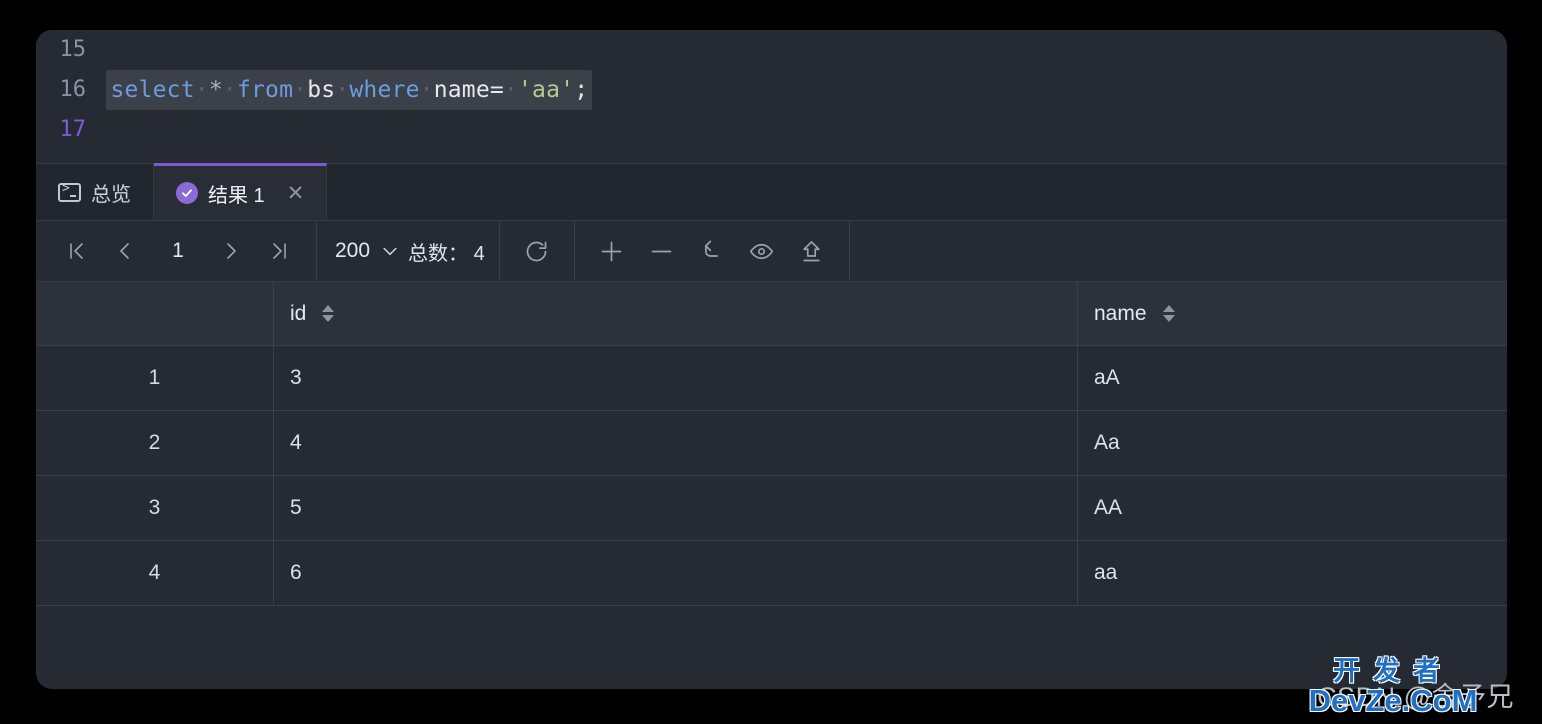  I want to click on total-count-label: 总数： 4, so click(446, 253).